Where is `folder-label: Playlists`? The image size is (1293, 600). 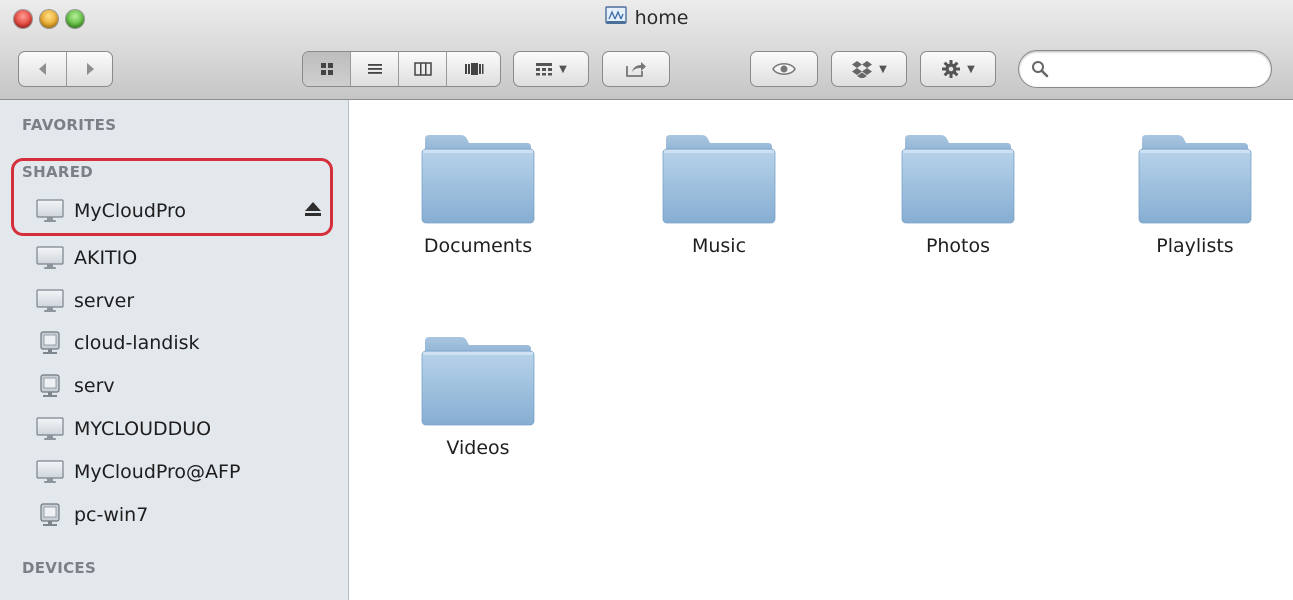 folder-label: Playlists is located at coordinates (1195, 246).